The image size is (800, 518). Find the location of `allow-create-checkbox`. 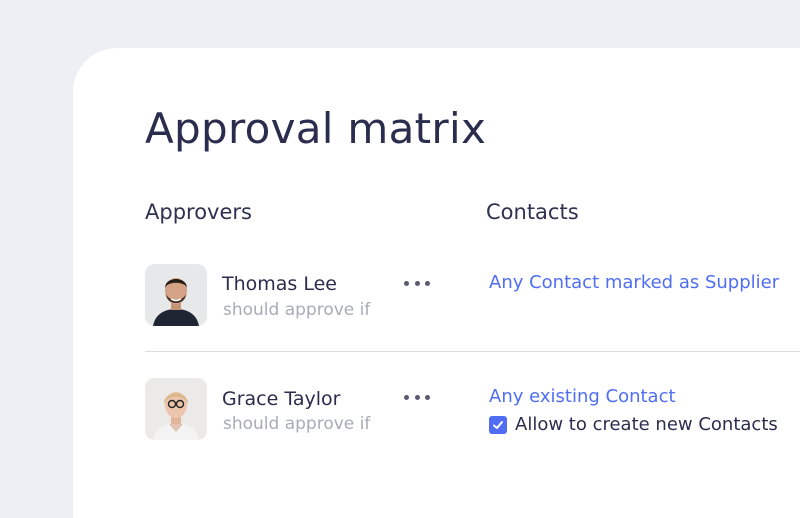

allow-create-checkbox is located at coordinates (498, 424).